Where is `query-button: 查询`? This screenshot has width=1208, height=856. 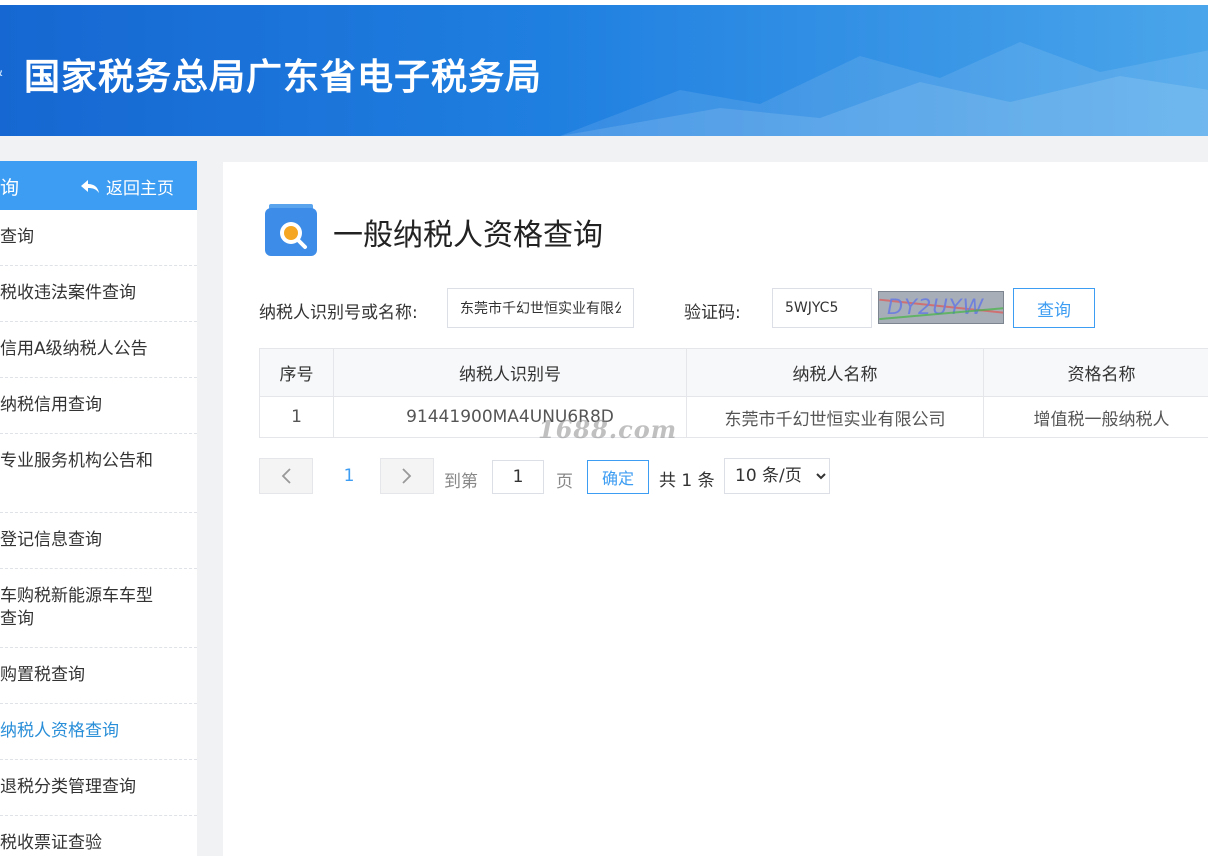
query-button: 查询 is located at coordinates (1054, 308).